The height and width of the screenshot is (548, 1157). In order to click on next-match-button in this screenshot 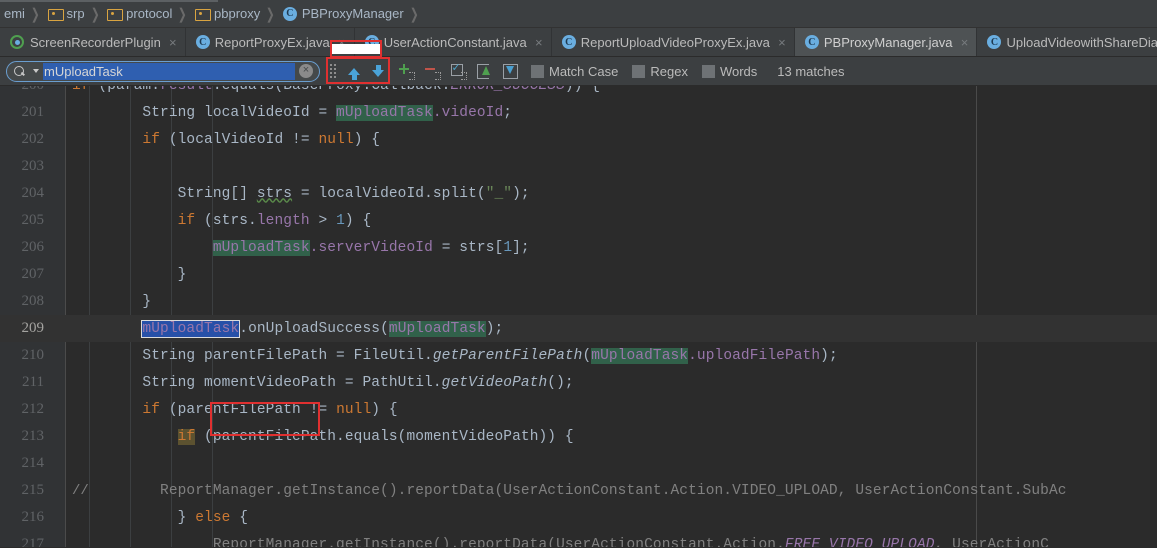, I will do `click(378, 71)`.